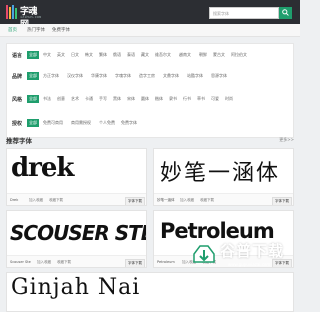 The image size is (320, 312). What do you see at coordinates (229, 99) in the screenshot?
I see `filter-tag: 时尚` at bounding box center [229, 99].